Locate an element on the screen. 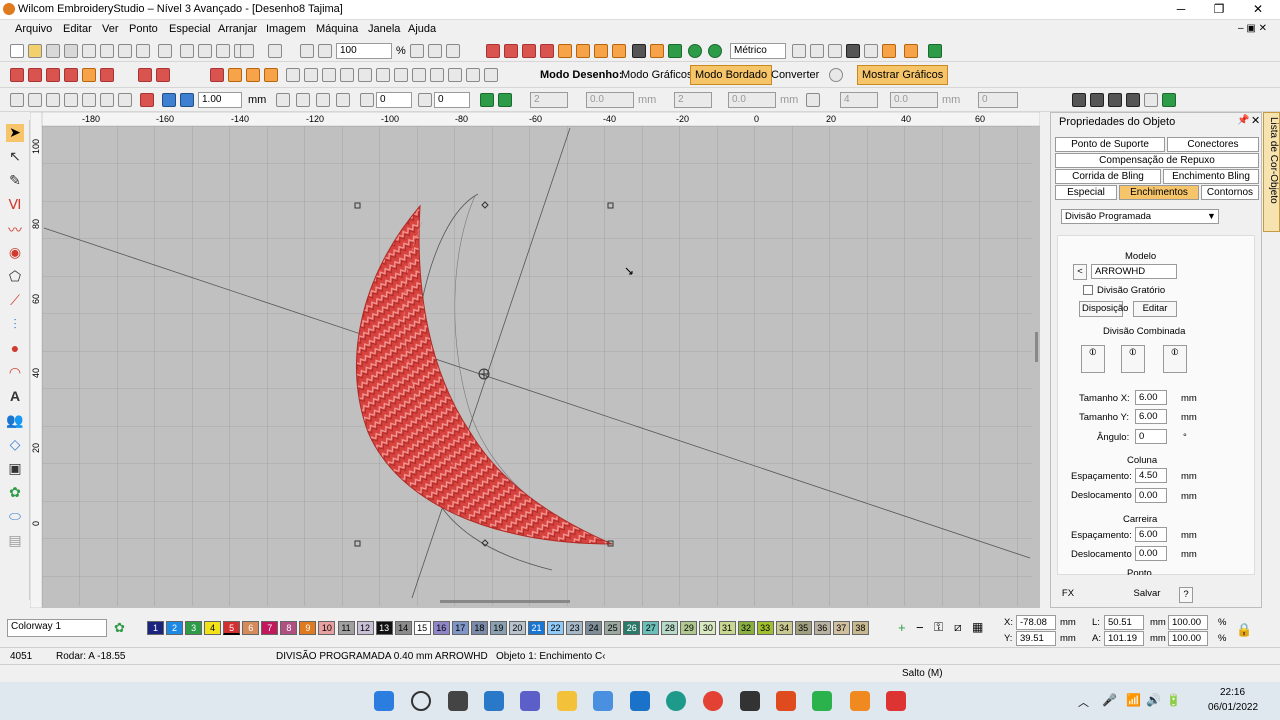  tab-corrida-bling: Corrida de Bling is located at coordinates (1108, 176).